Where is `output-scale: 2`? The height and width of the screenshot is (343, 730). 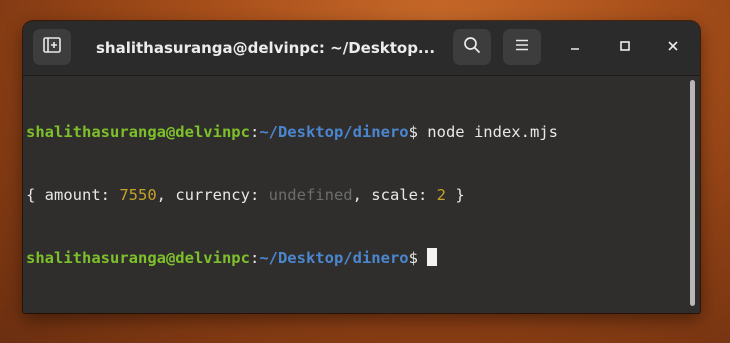
output-scale: 2 is located at coordinates (441, 195).